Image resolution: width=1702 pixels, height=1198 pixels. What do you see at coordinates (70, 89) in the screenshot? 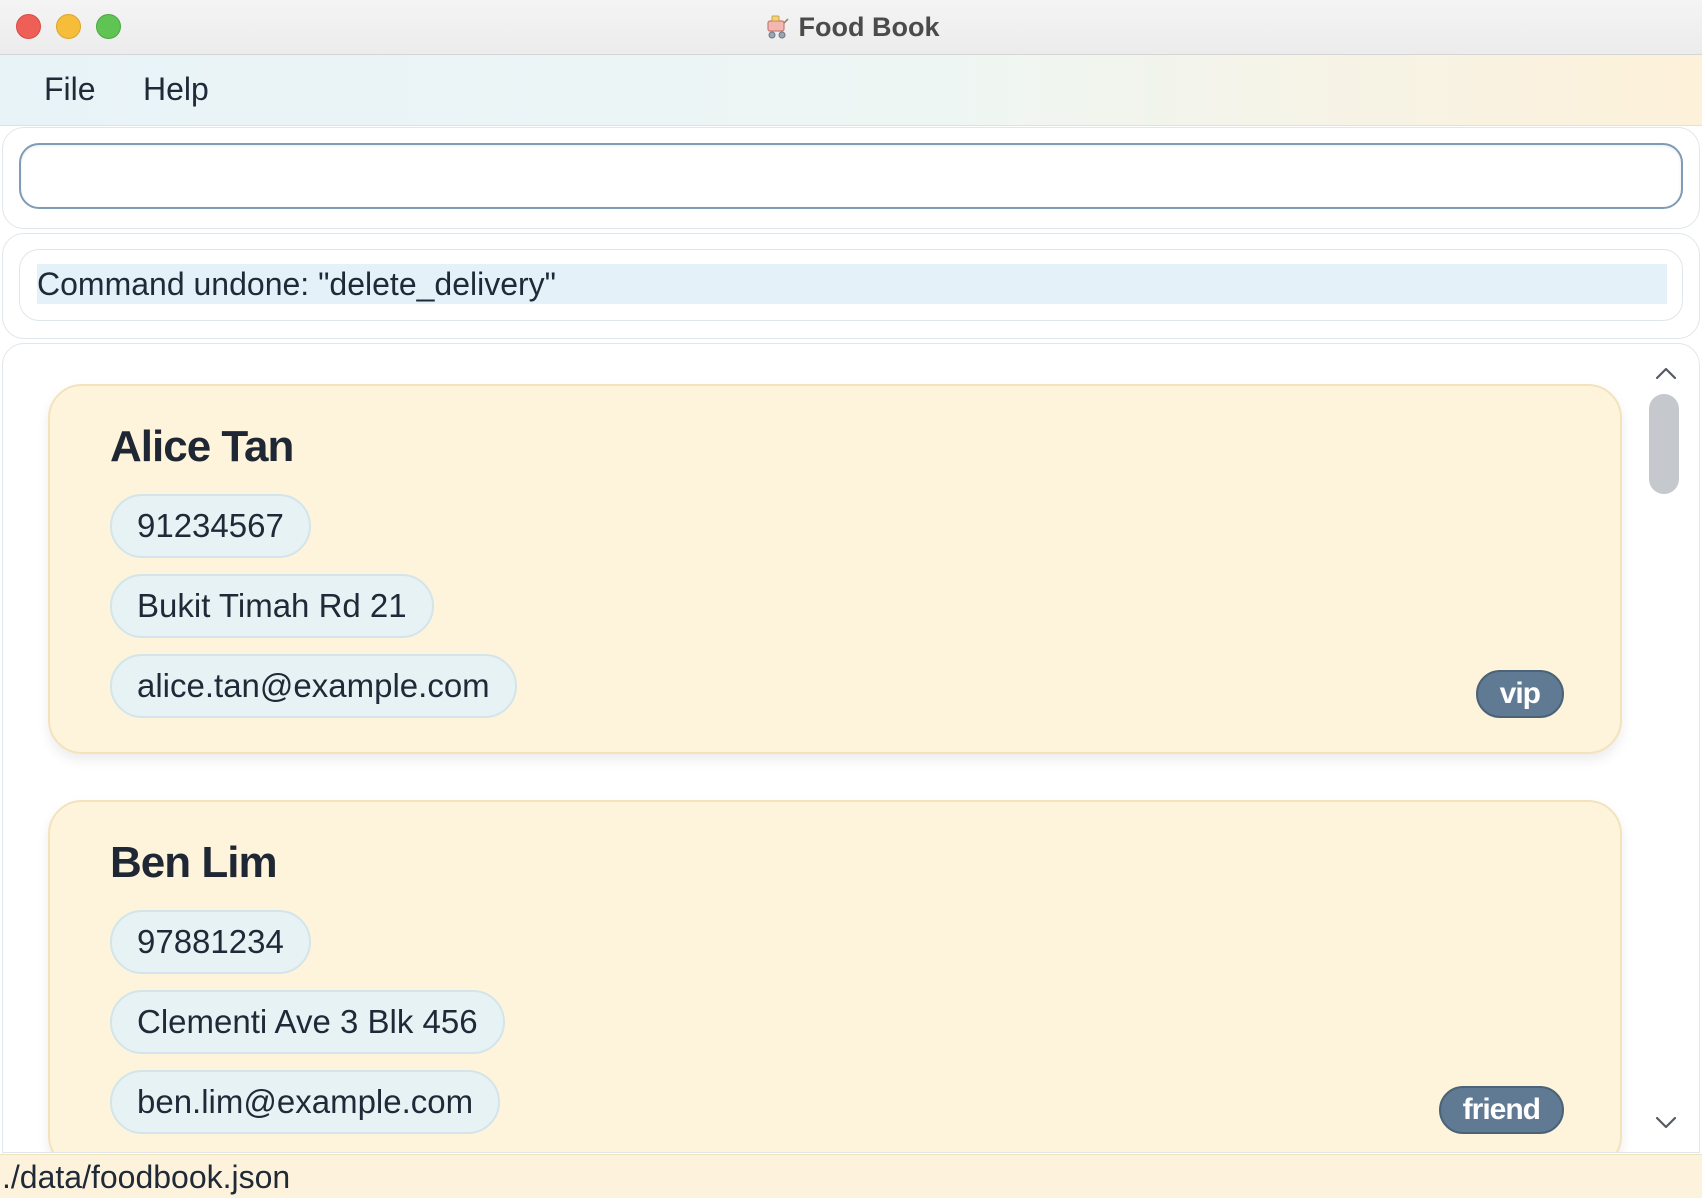
I see `menu-file: File` at bounding box center [70, 89].